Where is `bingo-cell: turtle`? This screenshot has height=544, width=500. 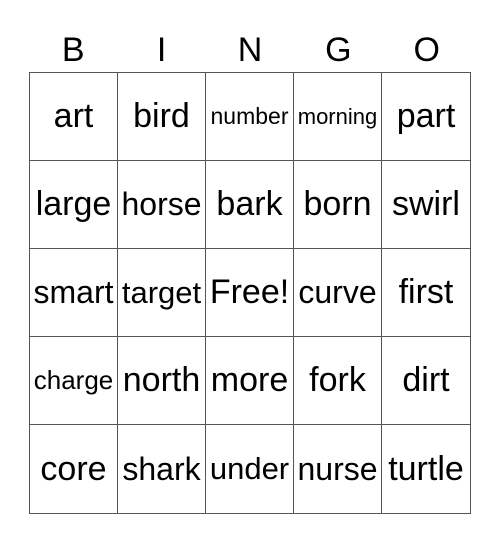 bingo-cell: turtle is located at coordinates (426, 469).